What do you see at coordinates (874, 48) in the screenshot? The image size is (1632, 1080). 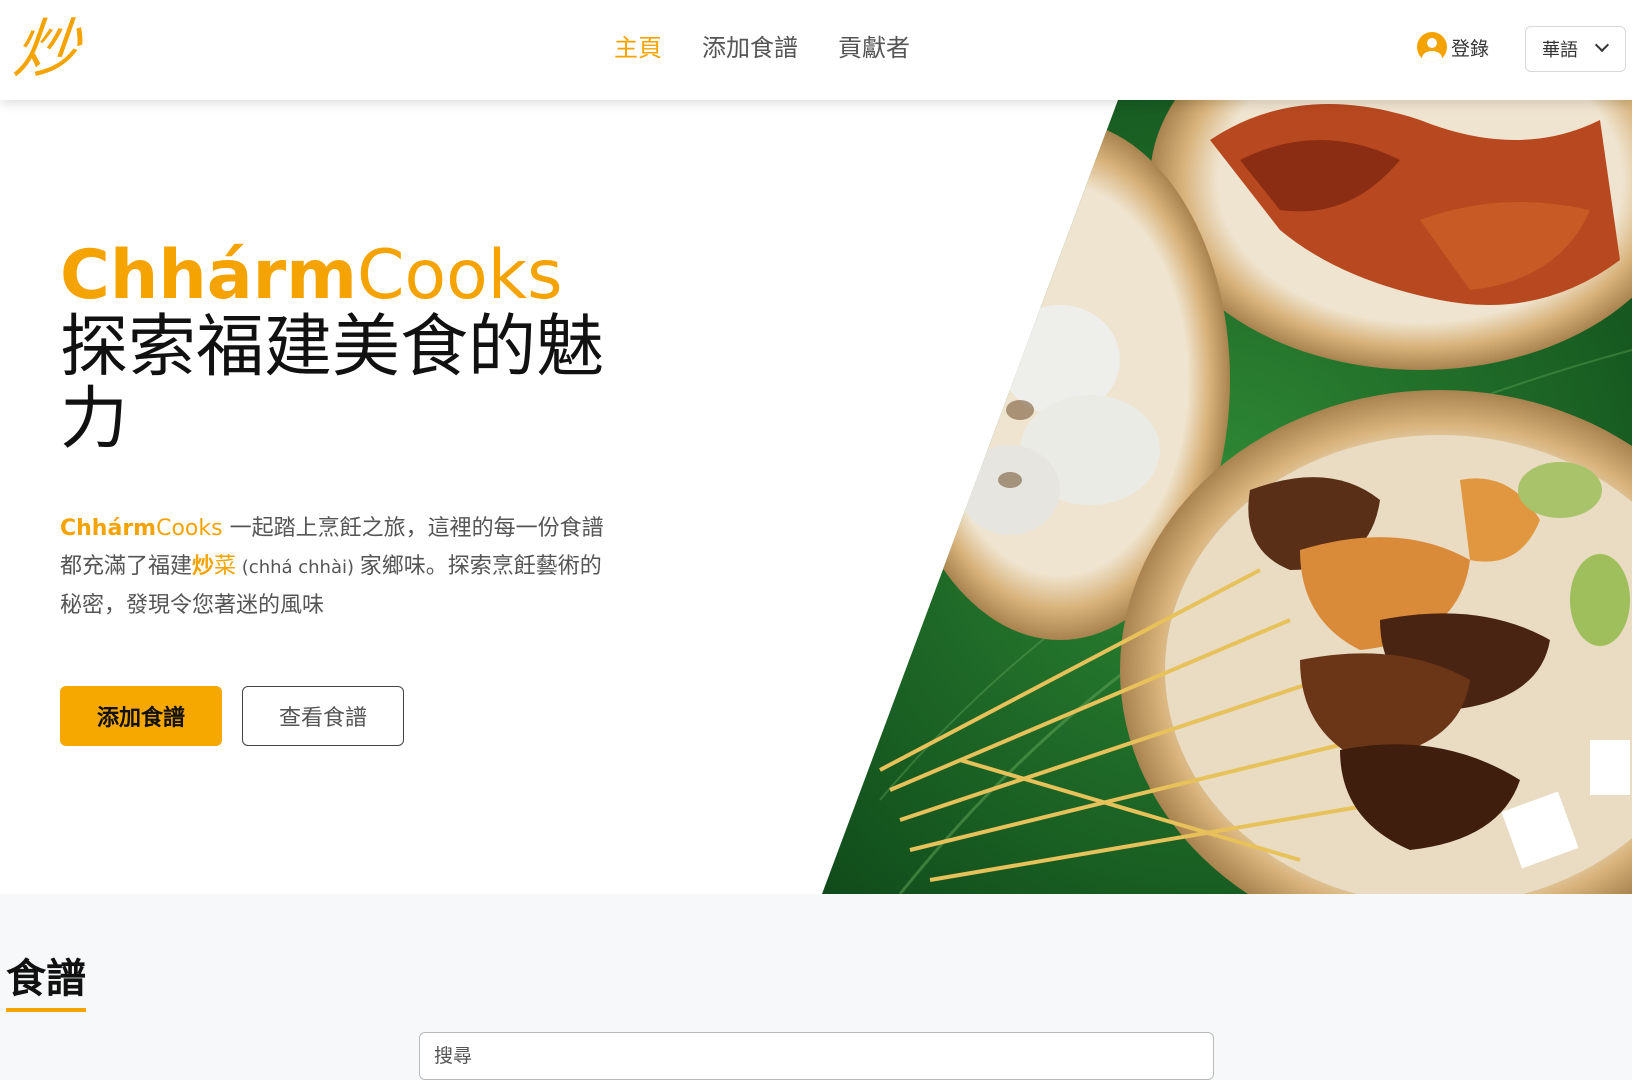 I see `nav-contributors: 貢獻者` at bounding box center [874, 48].